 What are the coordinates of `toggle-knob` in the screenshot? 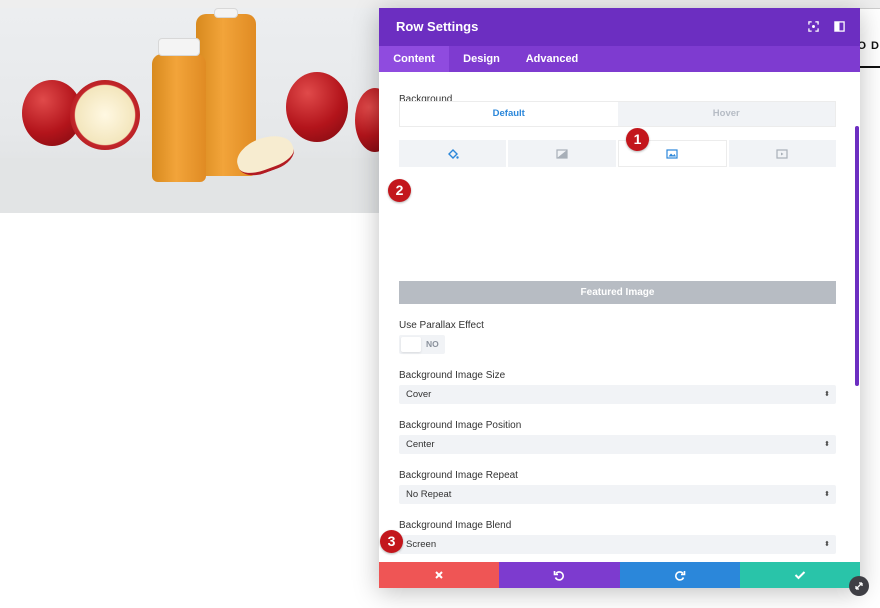 It's located at (411, 344).